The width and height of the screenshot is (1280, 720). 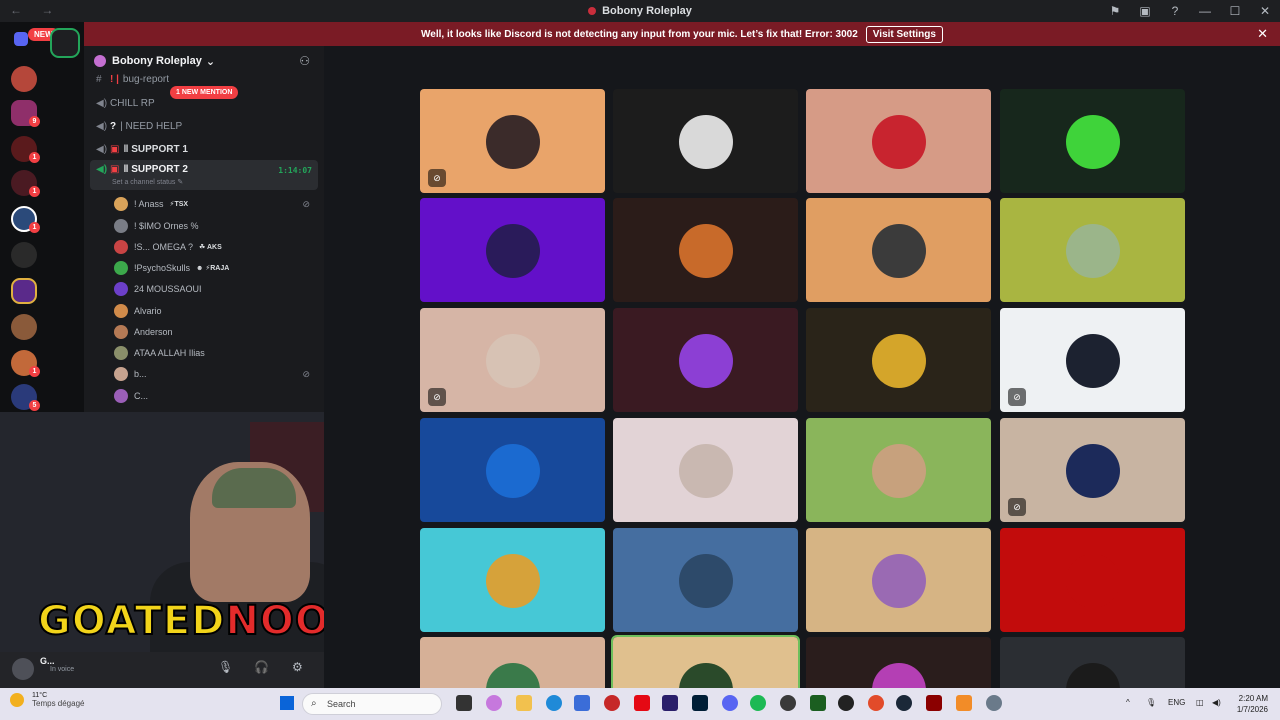 What do you see at coordinates (34, 227) in the screenshot?
I see `server-badge: 1` at bounding box center [34, 227].